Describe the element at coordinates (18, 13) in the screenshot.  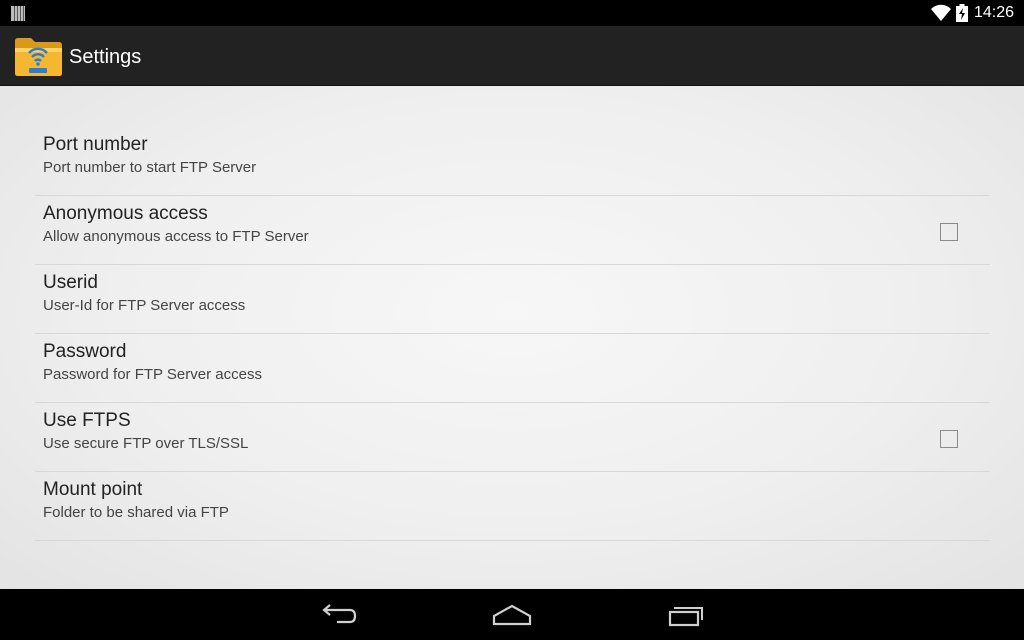
I see `notification-icon` at that location.